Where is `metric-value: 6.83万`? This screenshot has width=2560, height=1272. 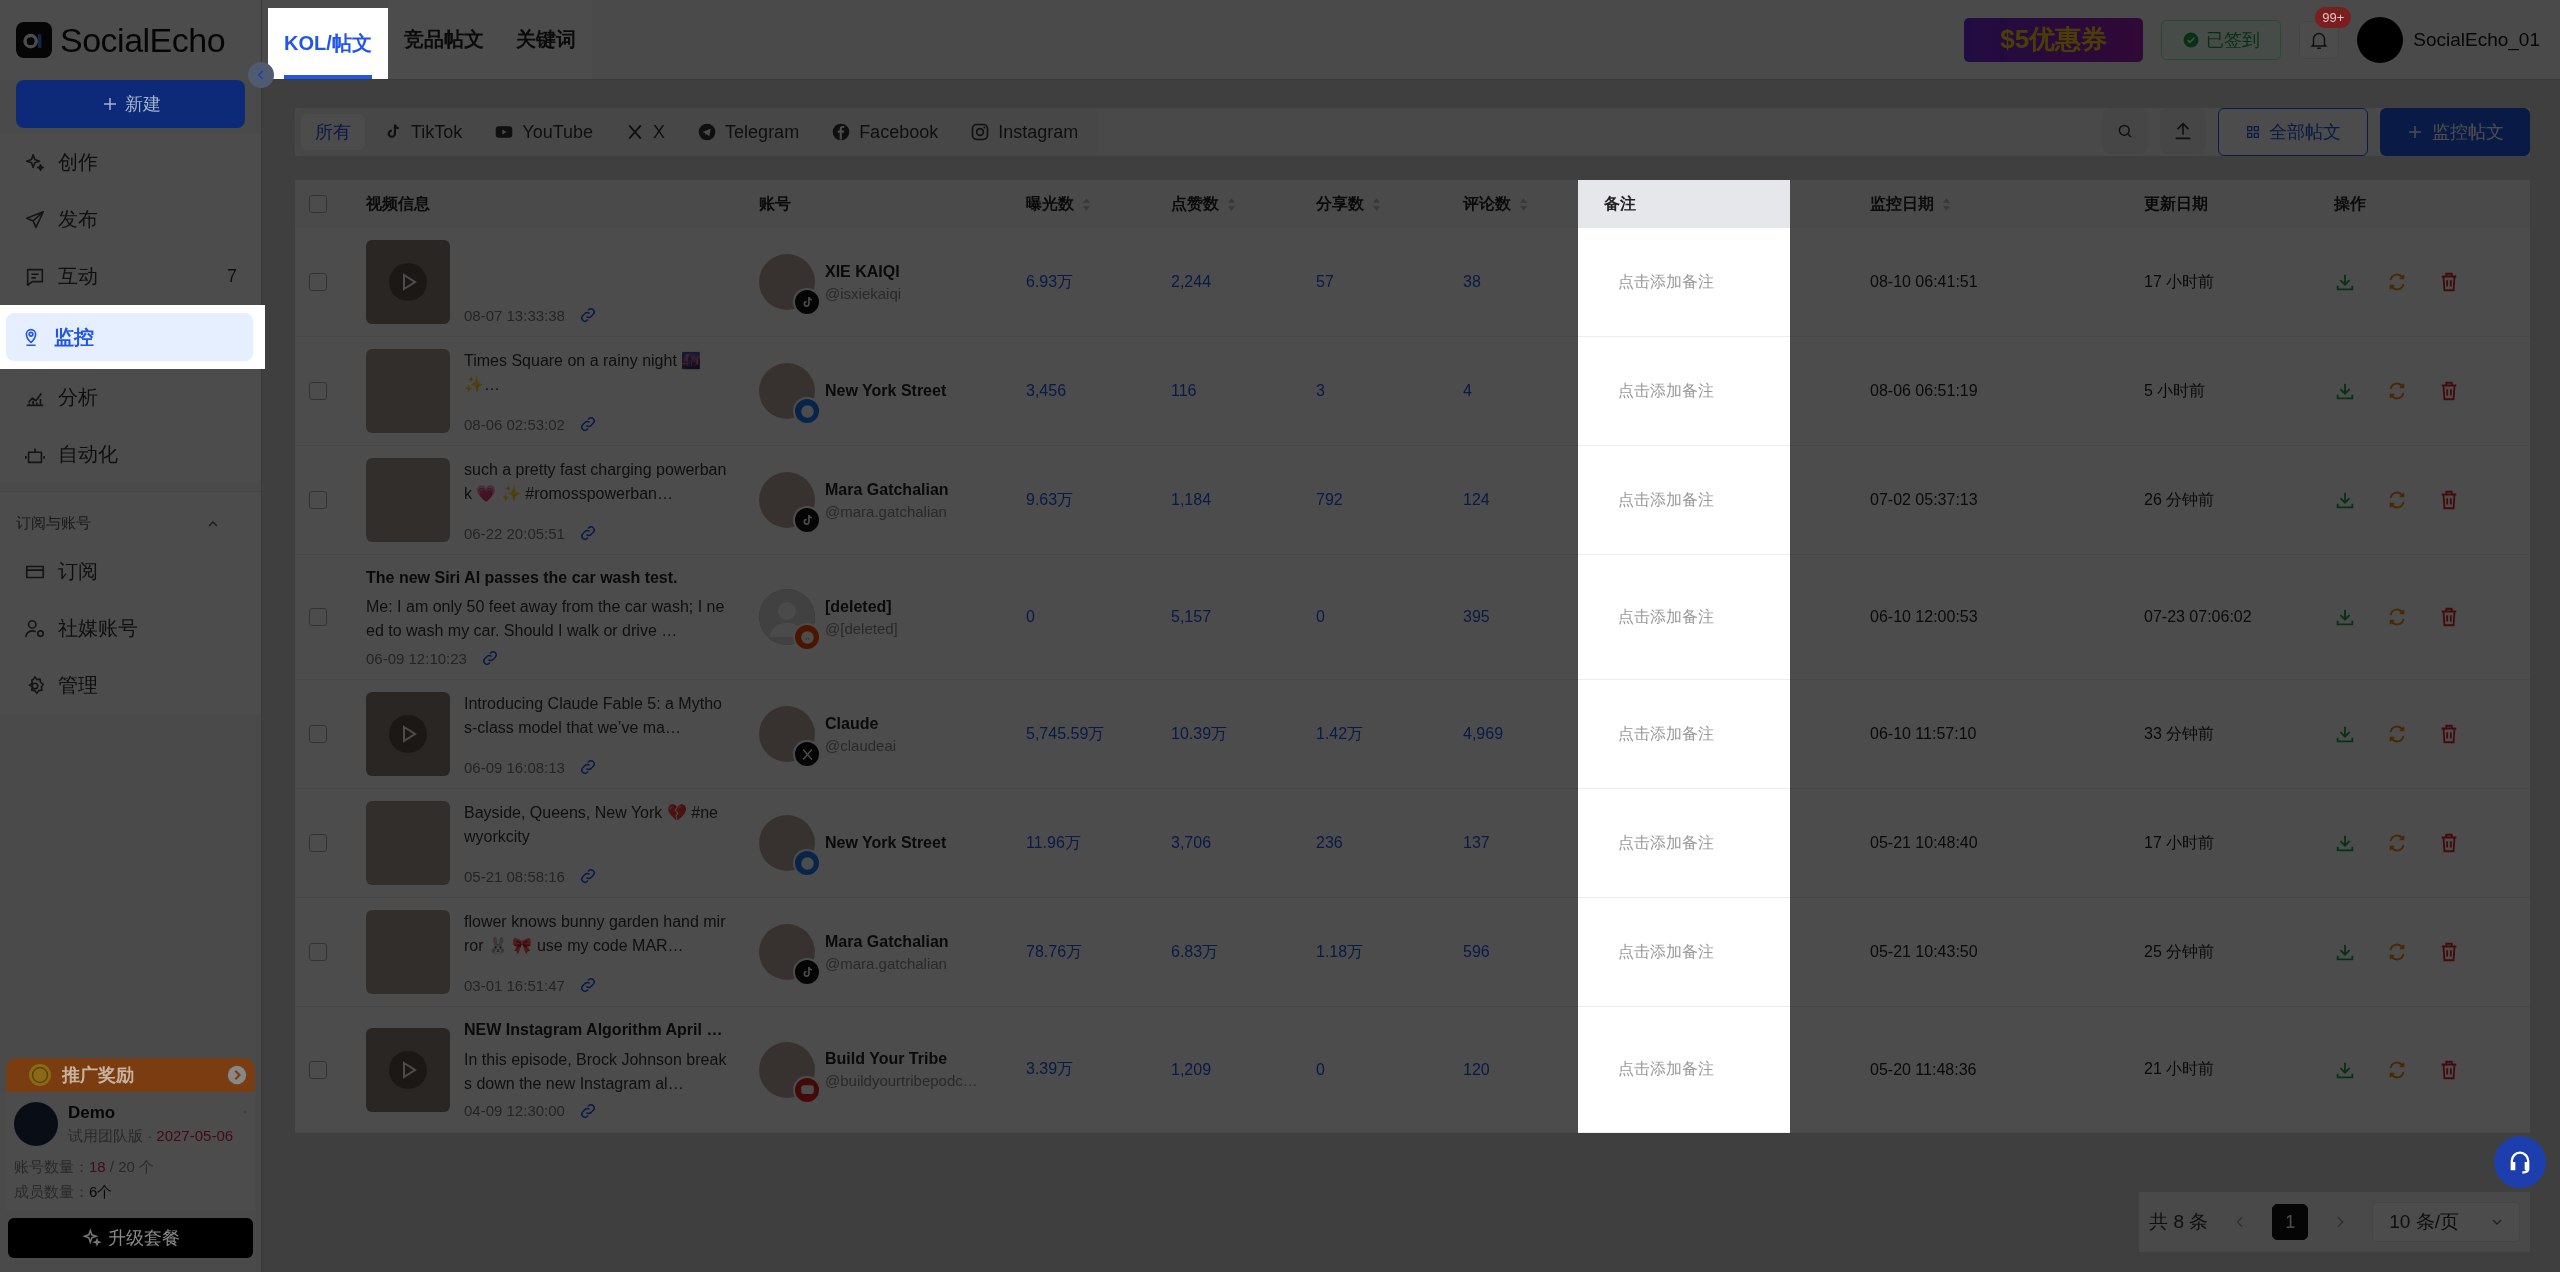
metric-value: 6.83万 is located at coordinates (1195, 951).